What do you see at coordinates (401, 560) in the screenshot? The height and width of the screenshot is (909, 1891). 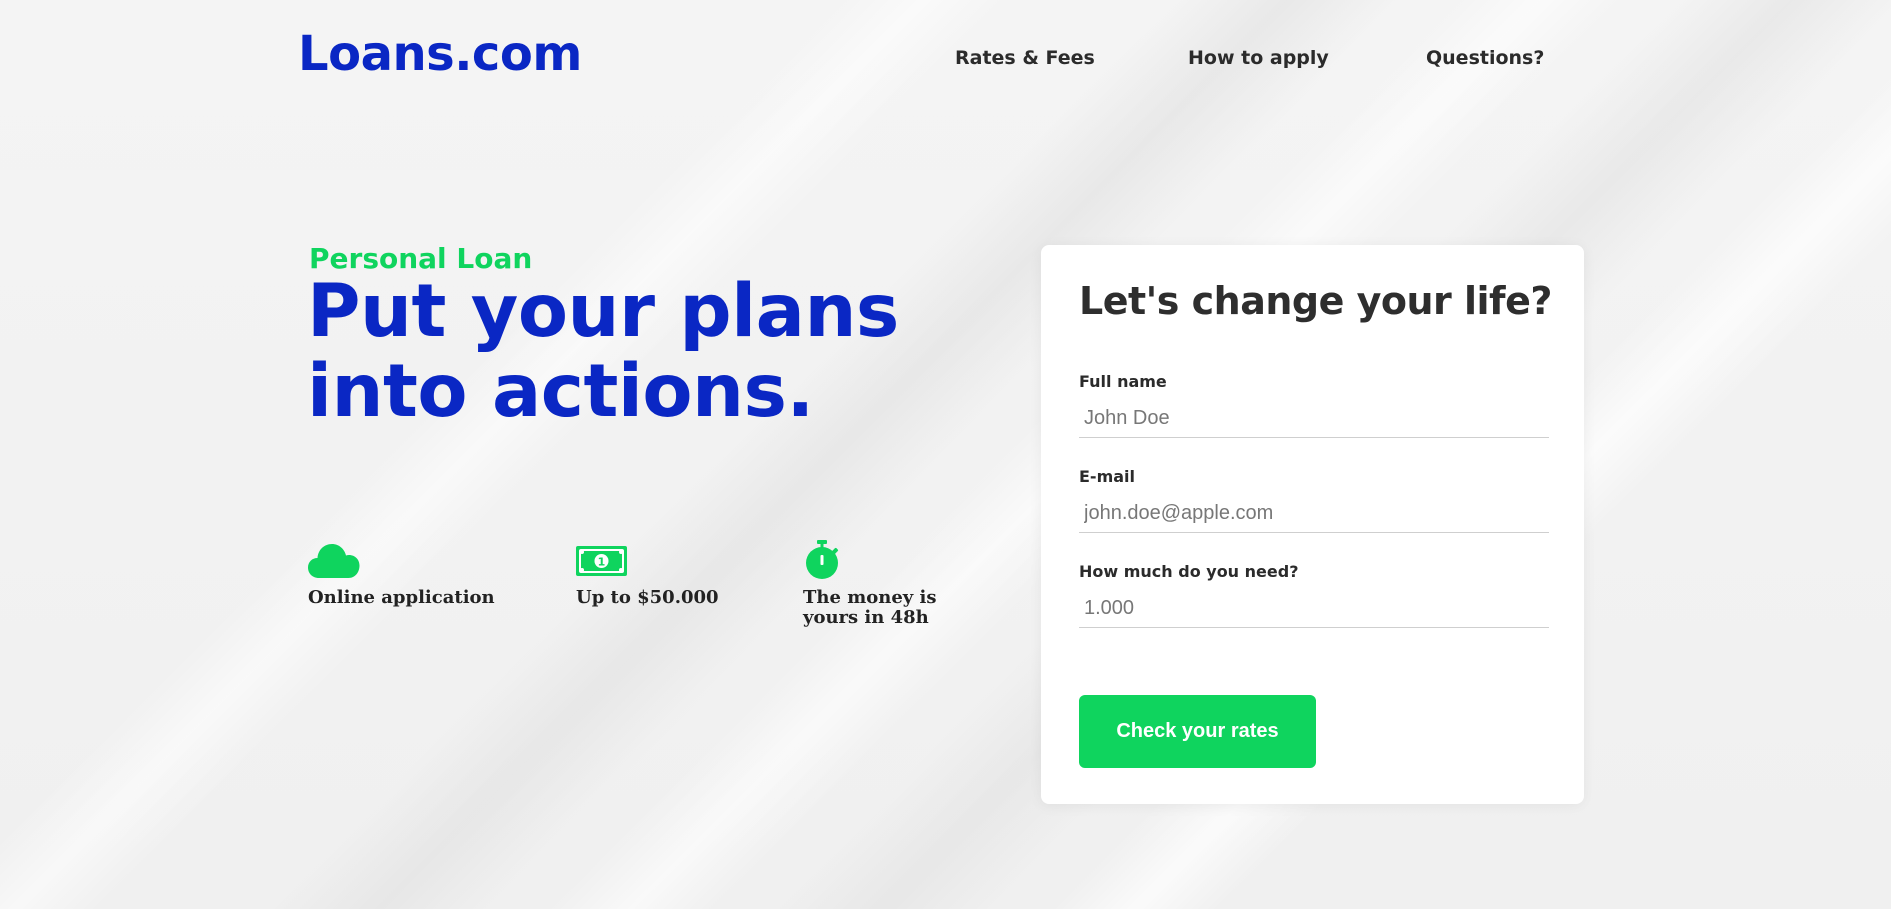 I see `cloud-icon` at bounding box center [401, 560].